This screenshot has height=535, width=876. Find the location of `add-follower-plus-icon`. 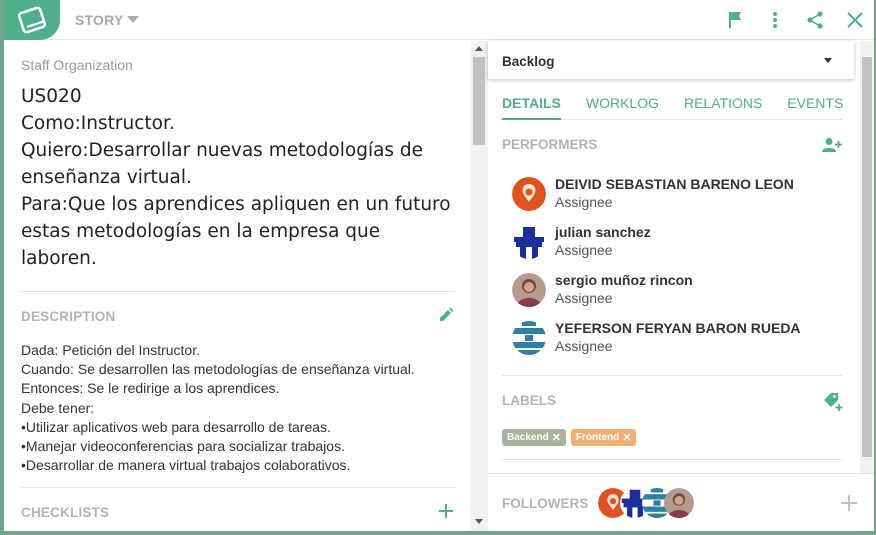

add-follower-plus-icon is located at coordinates (849, 503).